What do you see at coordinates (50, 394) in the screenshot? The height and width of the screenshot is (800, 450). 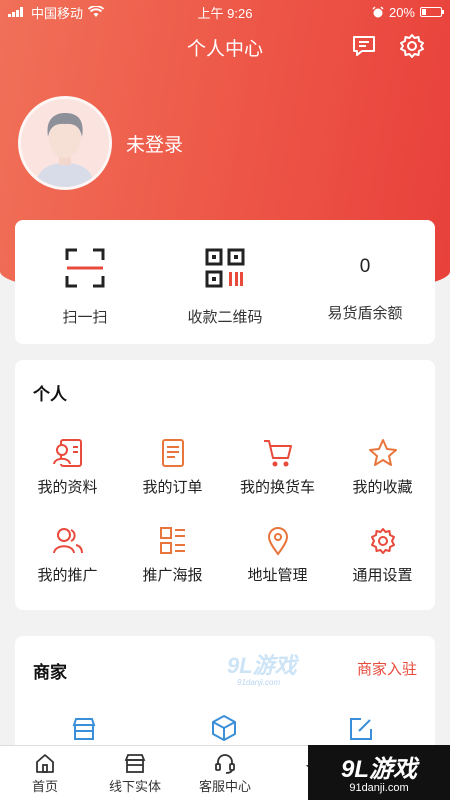 I see `personal-section-title: 个人` at bounding box center [50, 394].